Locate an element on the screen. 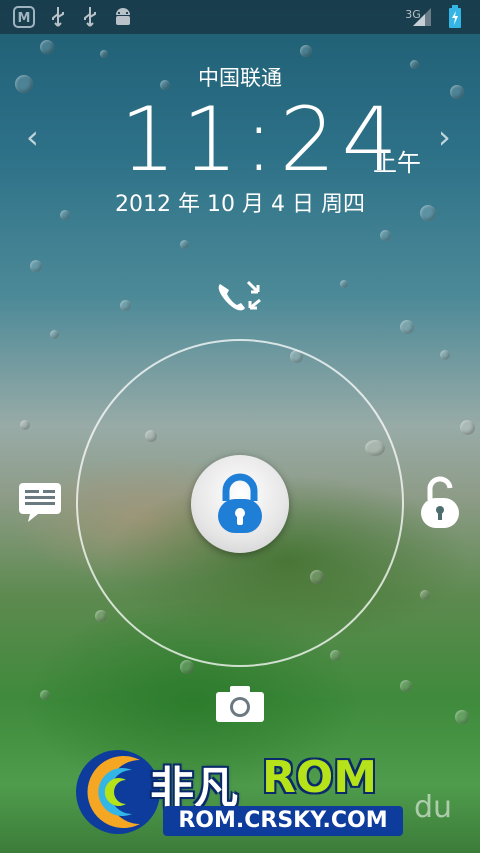  message-icon is located at coordinates (40, 502).